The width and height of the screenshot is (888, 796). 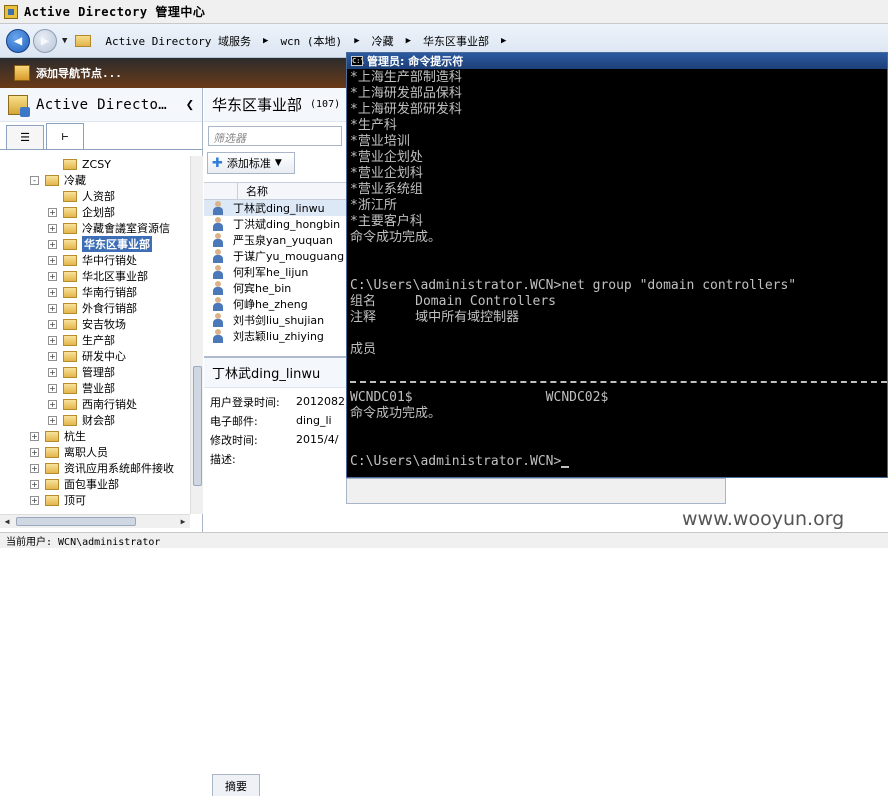 I want to click on tree-view-tab: ⊢, so click(x=65, y=136).